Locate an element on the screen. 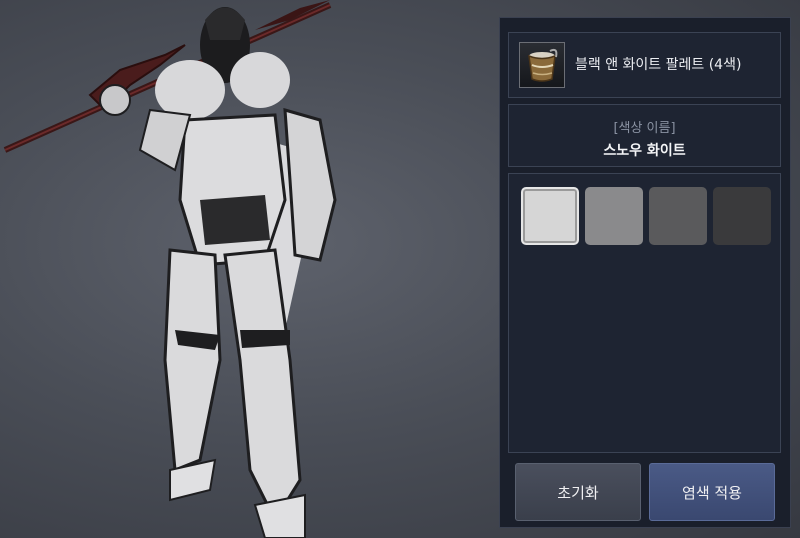  color-name-box: [색상 이름] 스노우 화이트 is located at coordinates (644, 135).